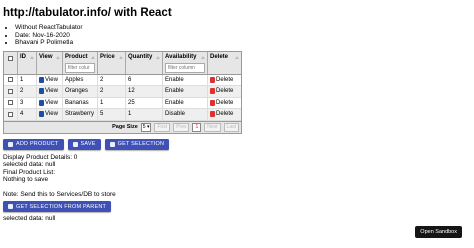 This screenshot has height=248, width=474. I want to click on get-selection-button: GET SELECTION, so click(137, 144).